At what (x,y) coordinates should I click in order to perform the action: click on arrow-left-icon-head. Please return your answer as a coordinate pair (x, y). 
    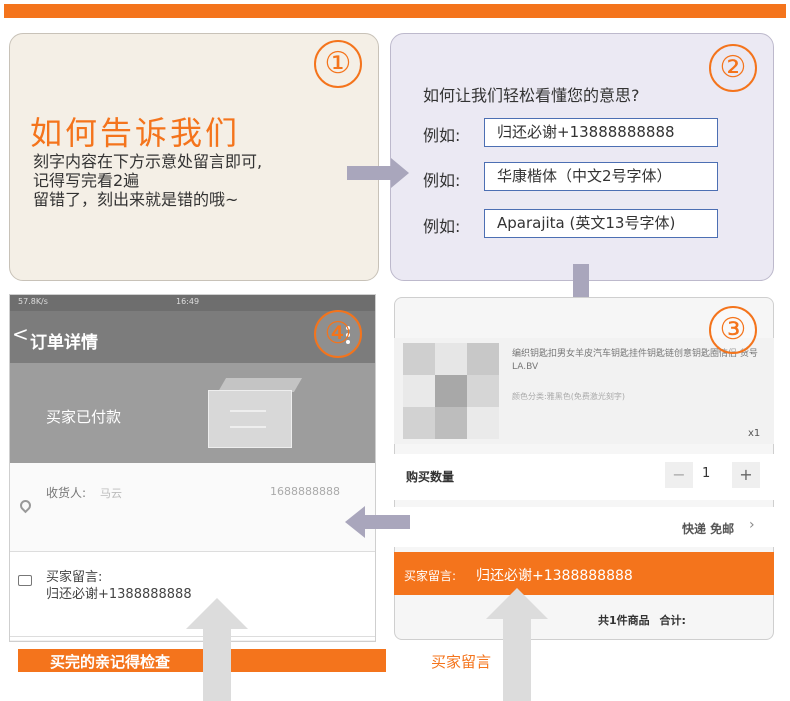
    Looking at the image, I should click on (355, 522).